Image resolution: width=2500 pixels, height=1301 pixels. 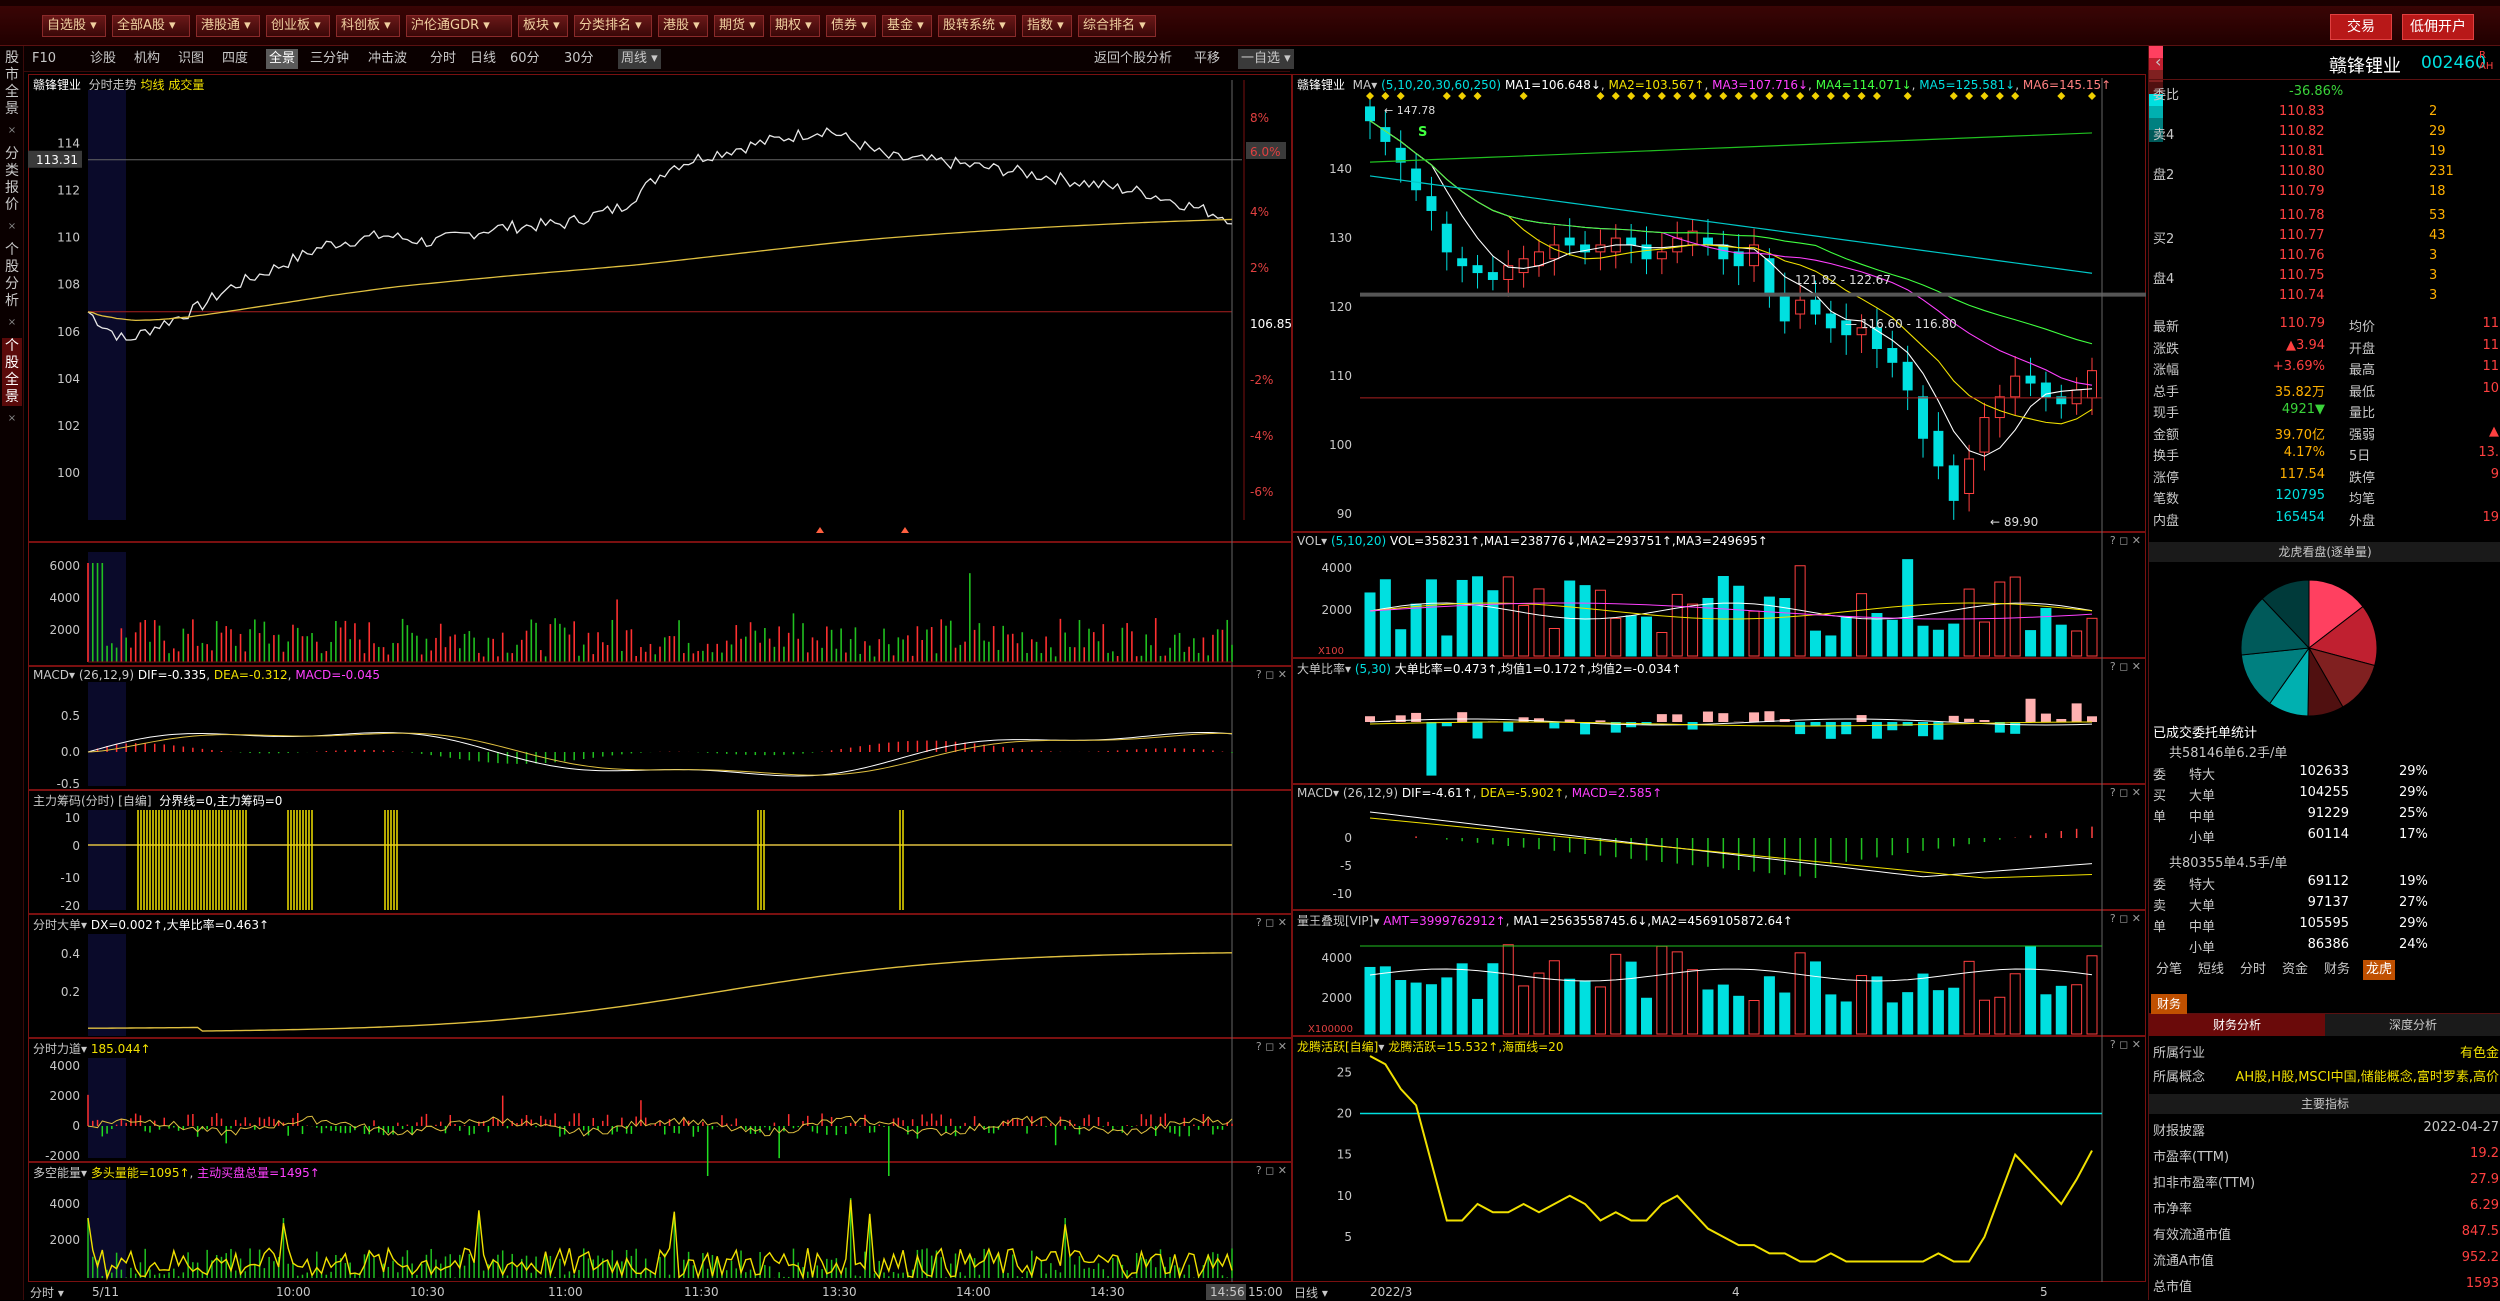 I want to click on intra-energy-desc2: 主动买盘总量=1495↑, so click(x=258, y=1173).